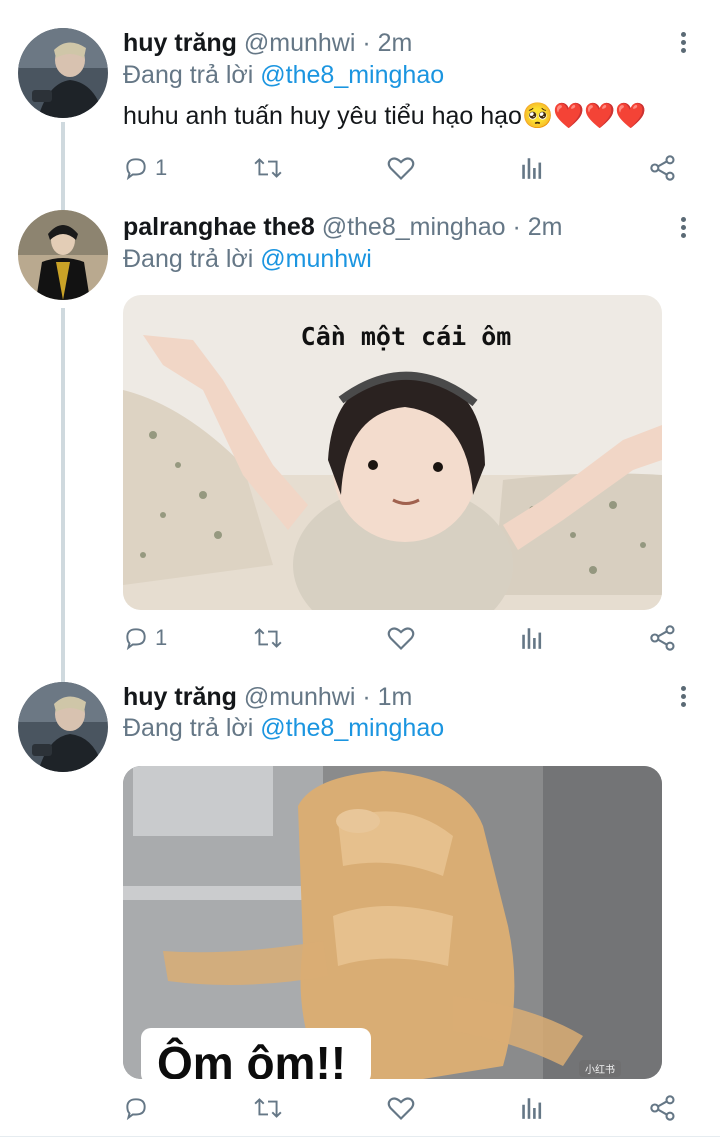 The image size is (720, 1137). What do you see at coordinates (316, 259) in the screenshot?
I see `reply-mention: @munhwi` at bounding box center [316, 259].